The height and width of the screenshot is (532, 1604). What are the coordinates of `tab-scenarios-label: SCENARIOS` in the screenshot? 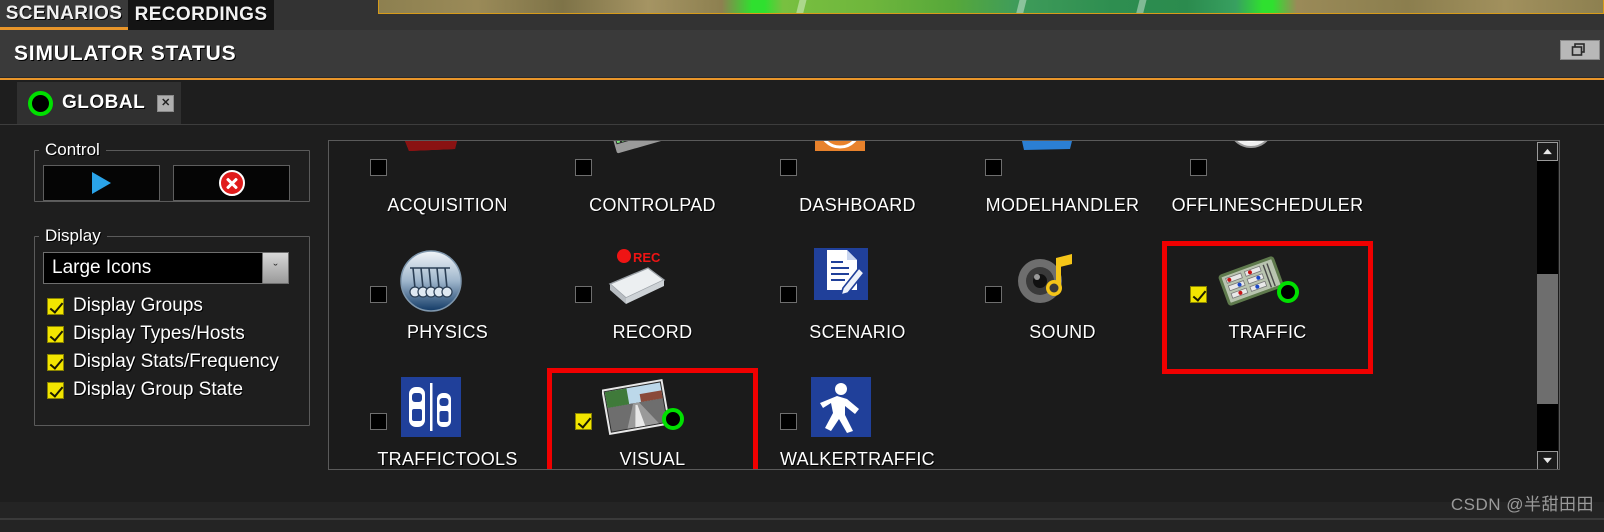 It's located at (64, 13).